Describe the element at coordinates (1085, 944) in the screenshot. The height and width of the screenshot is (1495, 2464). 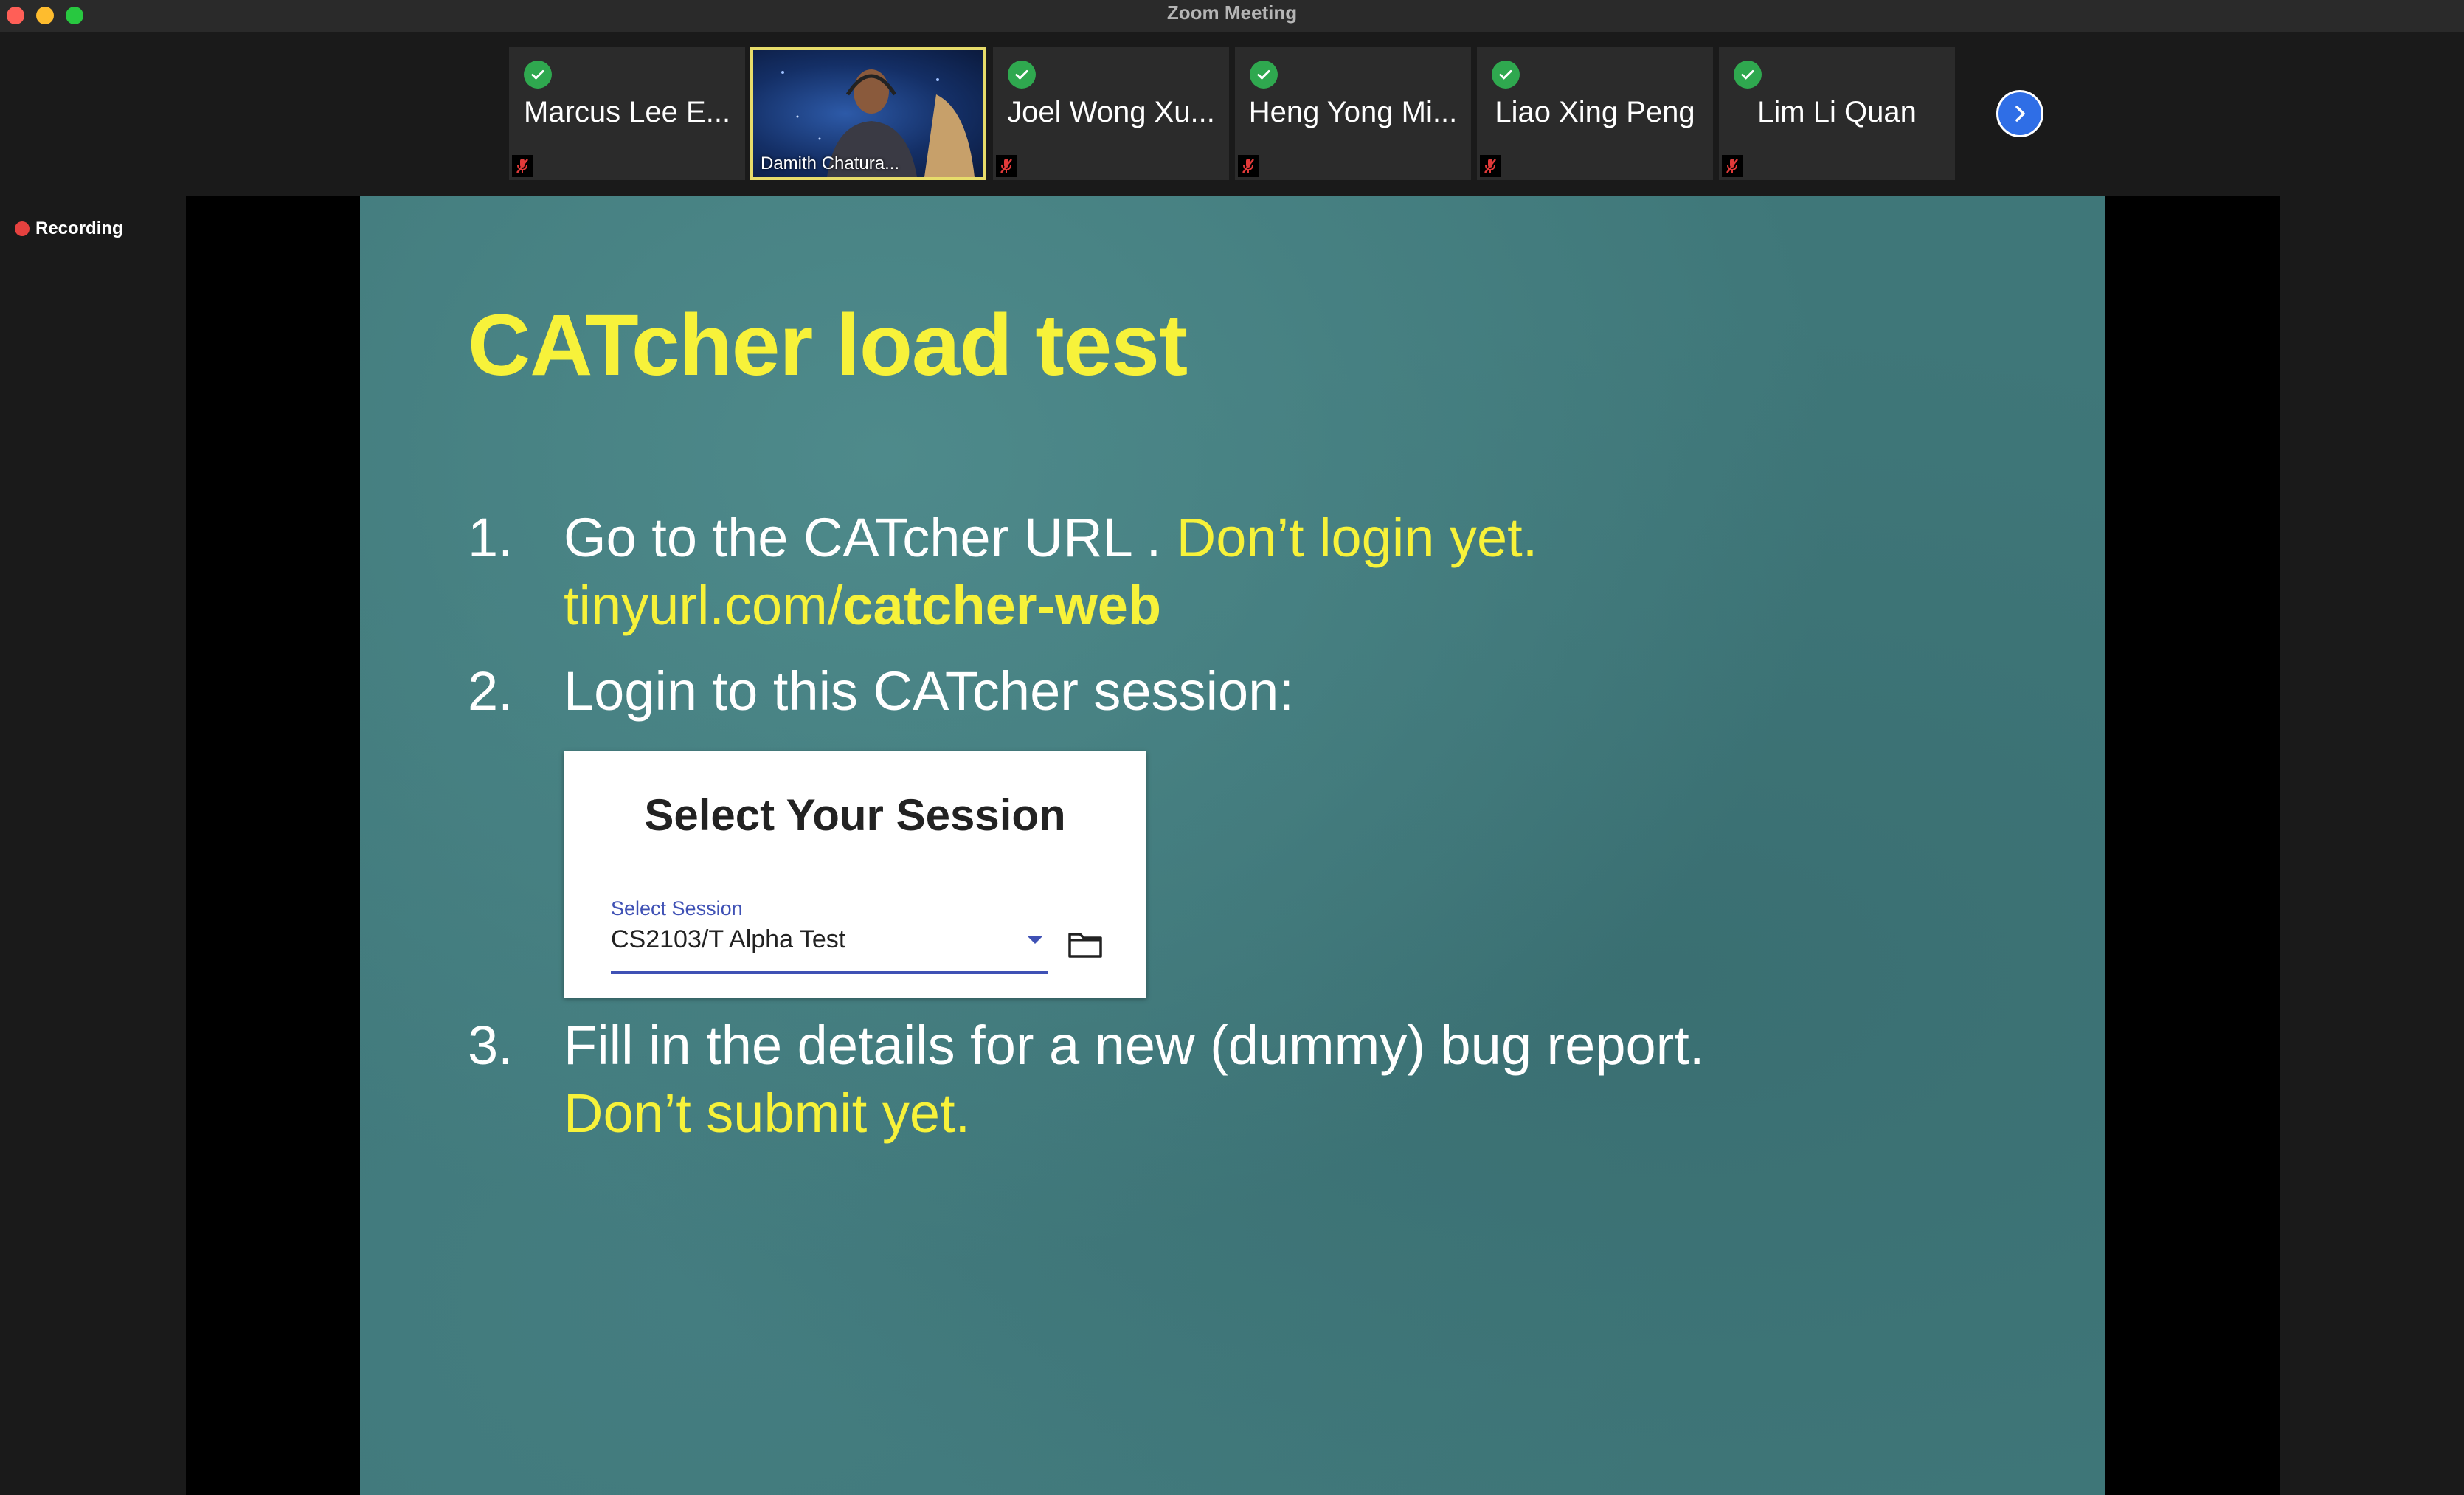
I see `folder-icon` at that location.